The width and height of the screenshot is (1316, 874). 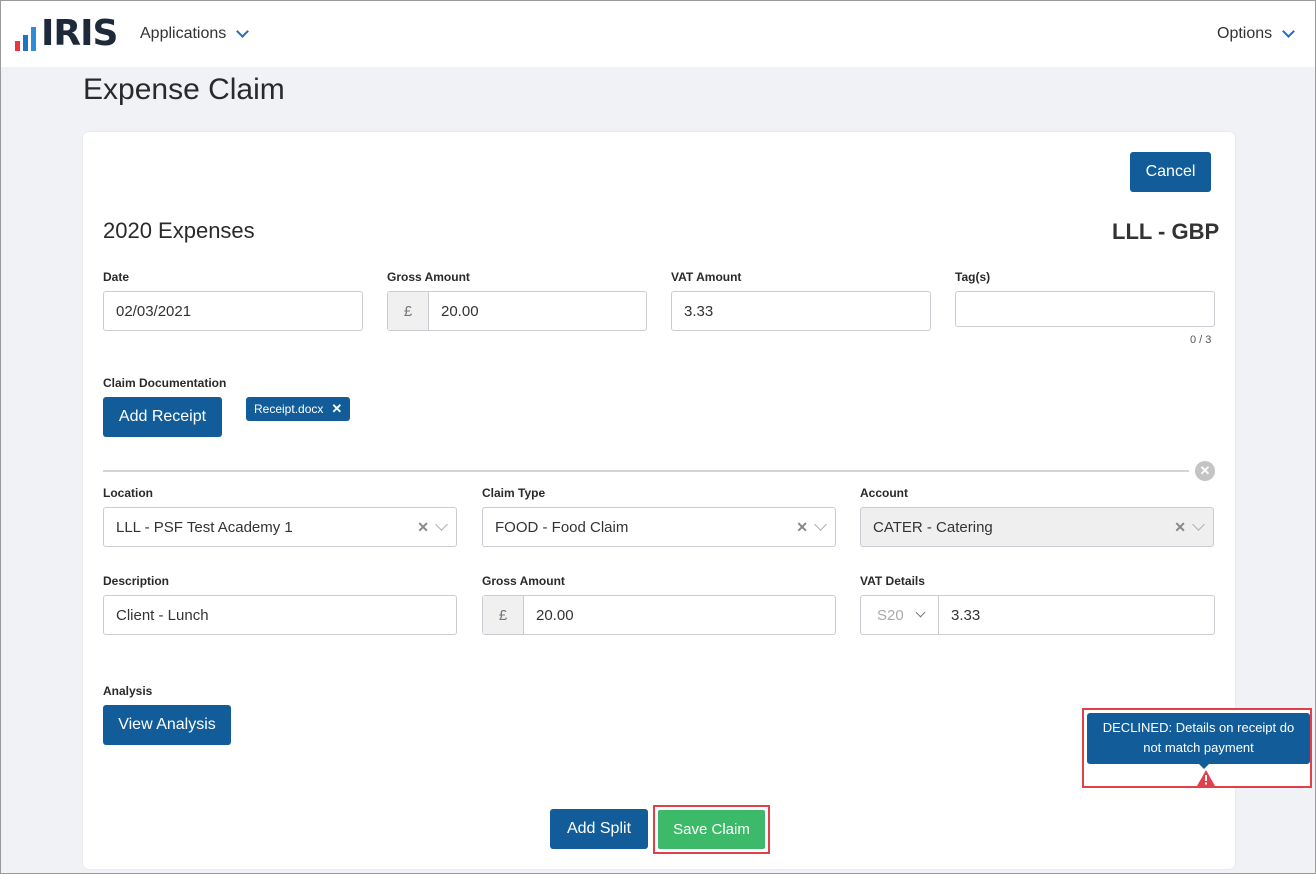 What do you see at coordinates (165, 383) in the screenshot?
I see `claim-documentation-label: Claim Documentation` at bounding box center [165, 383].